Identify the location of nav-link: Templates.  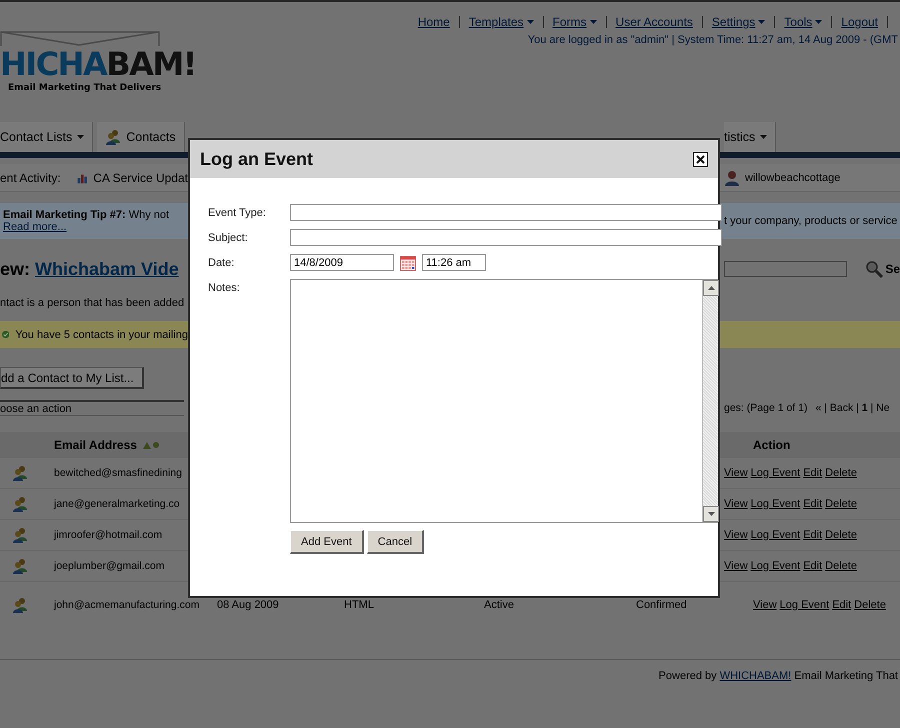
(502, 22).